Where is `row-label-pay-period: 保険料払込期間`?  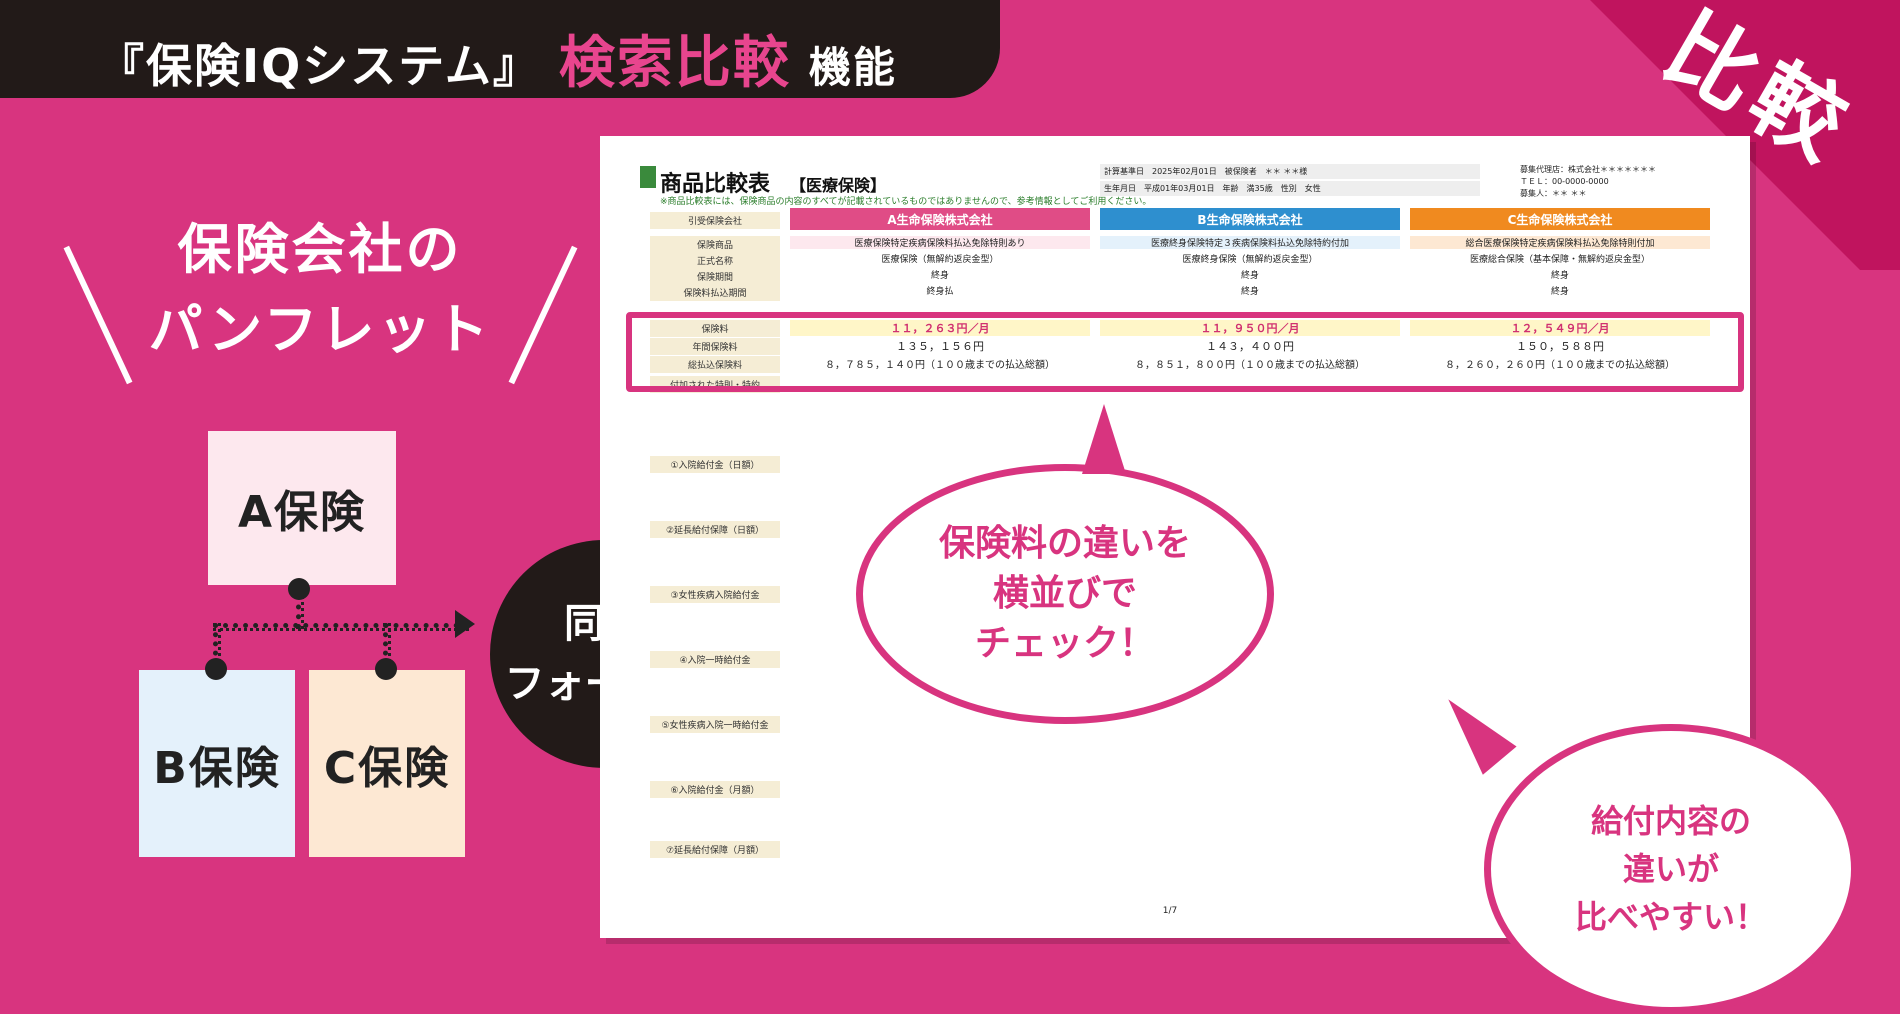 row-label-pay-period: 保険料払込期間 is located at coordinates (715, 292).